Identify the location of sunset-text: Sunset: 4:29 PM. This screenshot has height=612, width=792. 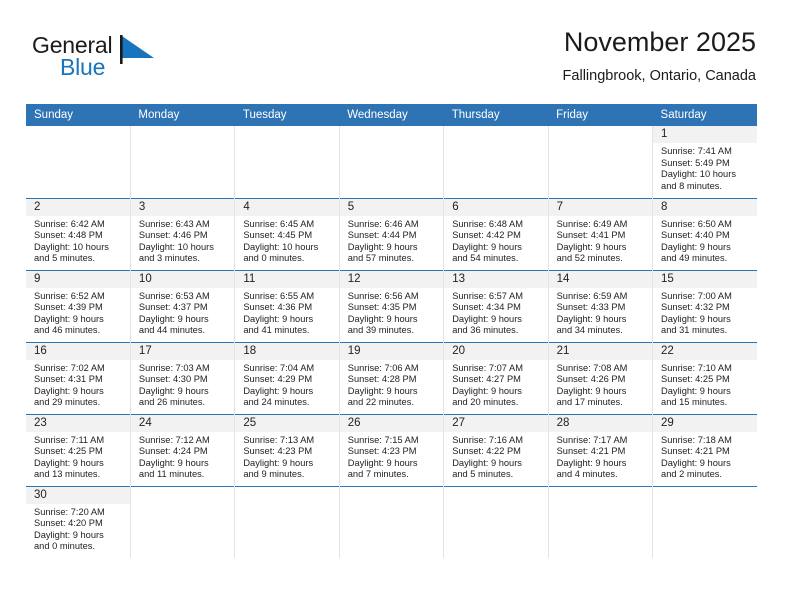
(278, 379).